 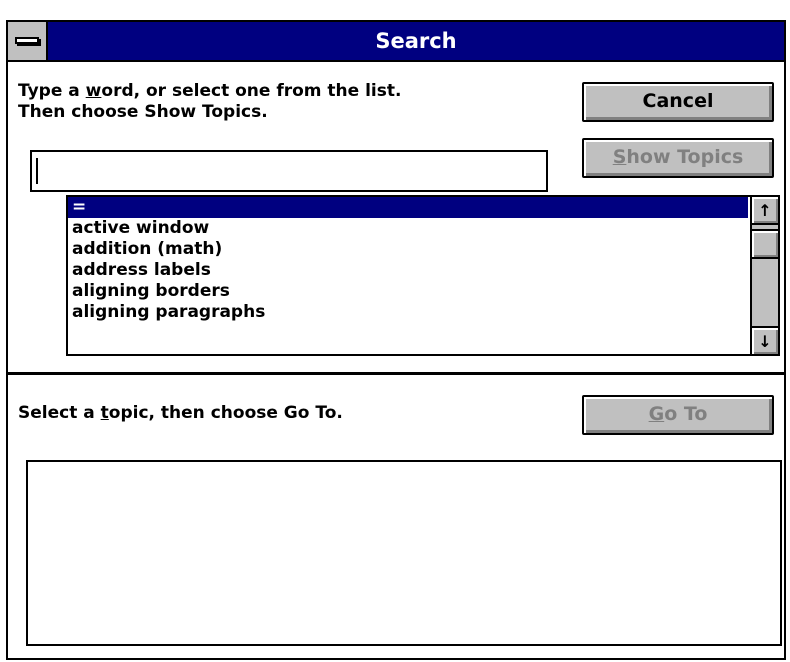 I want to click on system-menu-bar-glyph, so click(x=27, y=40).